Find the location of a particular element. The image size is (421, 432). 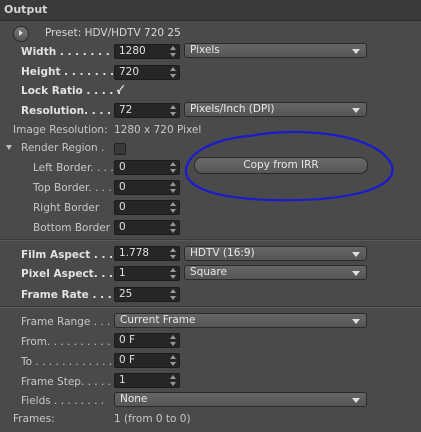

frame-rate-input: 25 is located at coordinates (147, 294).